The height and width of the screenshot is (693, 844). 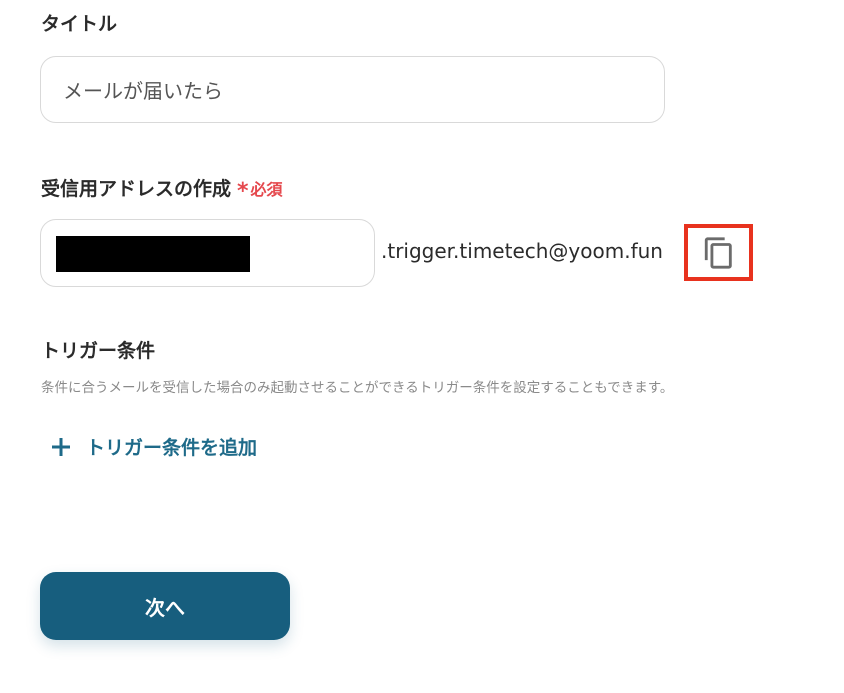 What do you see at coordinates (165, 606) in the screenshot?
I see `next-button: 次へ` at bounding box center [165, 606].